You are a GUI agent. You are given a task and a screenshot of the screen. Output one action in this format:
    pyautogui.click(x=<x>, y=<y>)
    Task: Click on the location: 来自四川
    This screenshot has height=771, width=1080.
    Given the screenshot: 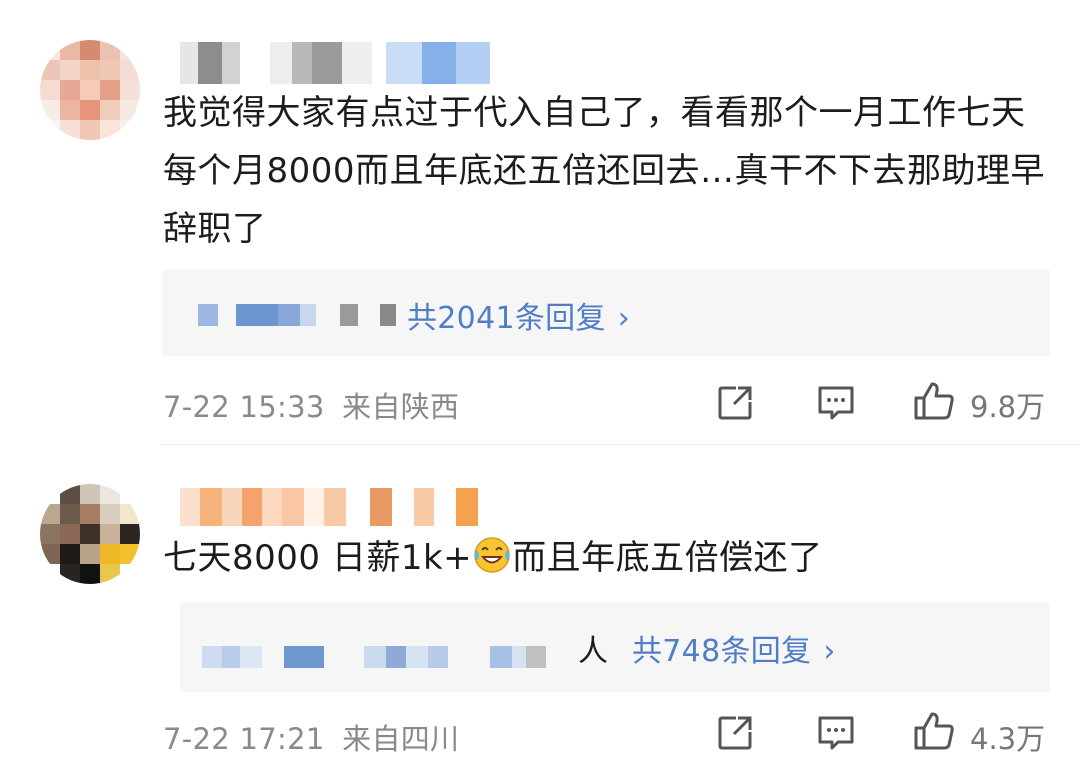 What is the action you would take?
    pyautogui.click(x=401, y=739)
    